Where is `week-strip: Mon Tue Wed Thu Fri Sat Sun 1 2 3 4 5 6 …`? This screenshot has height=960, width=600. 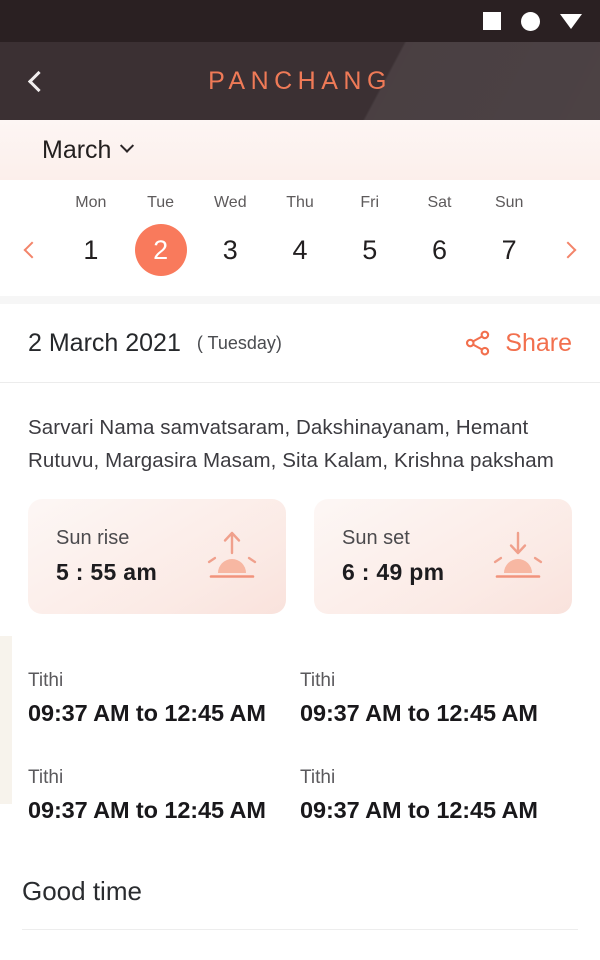 week-strip: Mon Tue Wed Thu Fri Sat Sun 1 2 3 4 5 6 … is located at coordinates (300, 238).